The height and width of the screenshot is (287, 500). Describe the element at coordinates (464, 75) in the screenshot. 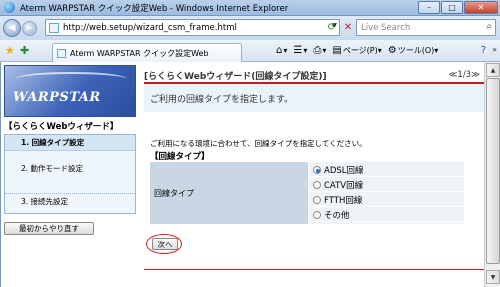

I see `page-indicator: ≪1/3≫` at that location.